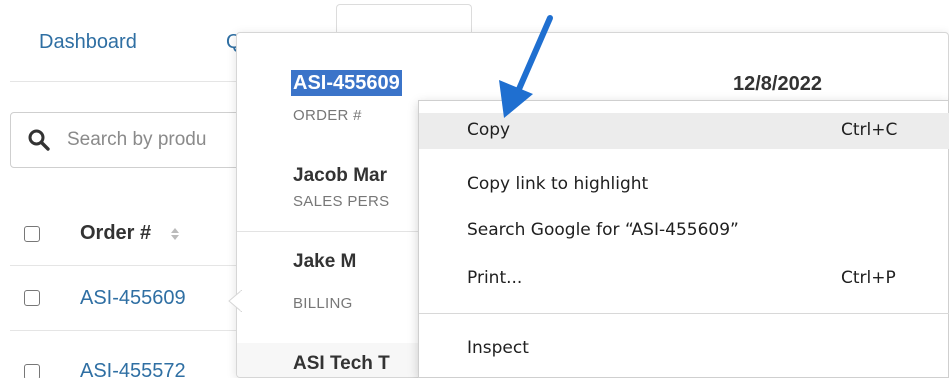 The width and height of the screenshot is (949, 378). What do you see at coordinates (115, 233) in the screenshot?
I see `order-column-header: Order #` at bounding box center [115, 233].